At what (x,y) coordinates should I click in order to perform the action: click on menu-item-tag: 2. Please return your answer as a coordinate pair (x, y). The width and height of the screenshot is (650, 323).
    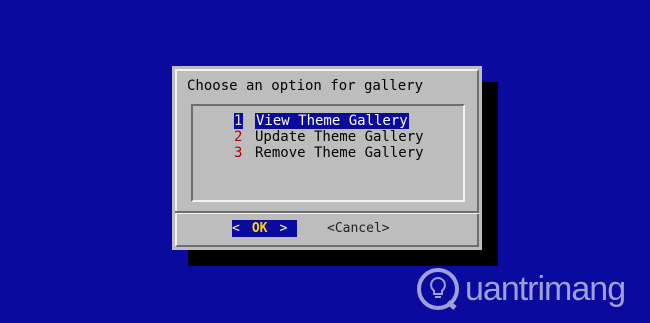
    Looking at the image, I should click on (238, 137).